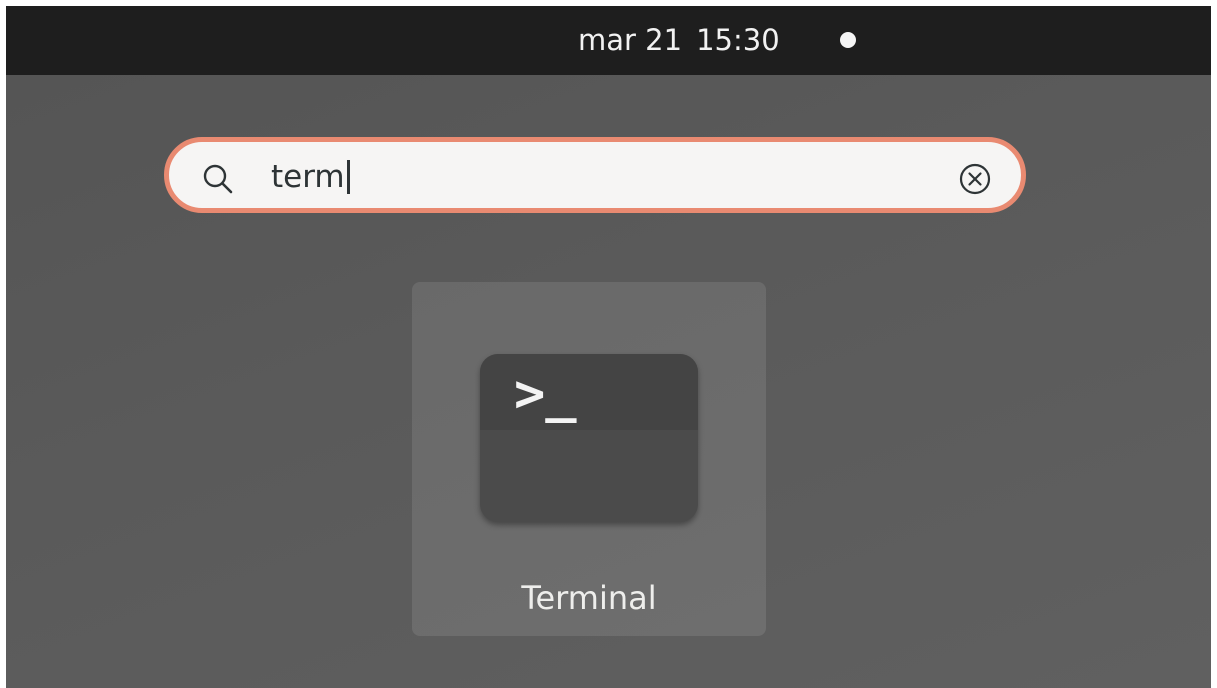 The width and height of the screenshot is (1217, 688). What do you see at coordinates (738, 40) in the screenshot?
I see `clock-time: 15:30` at bounding box center [738, 40].